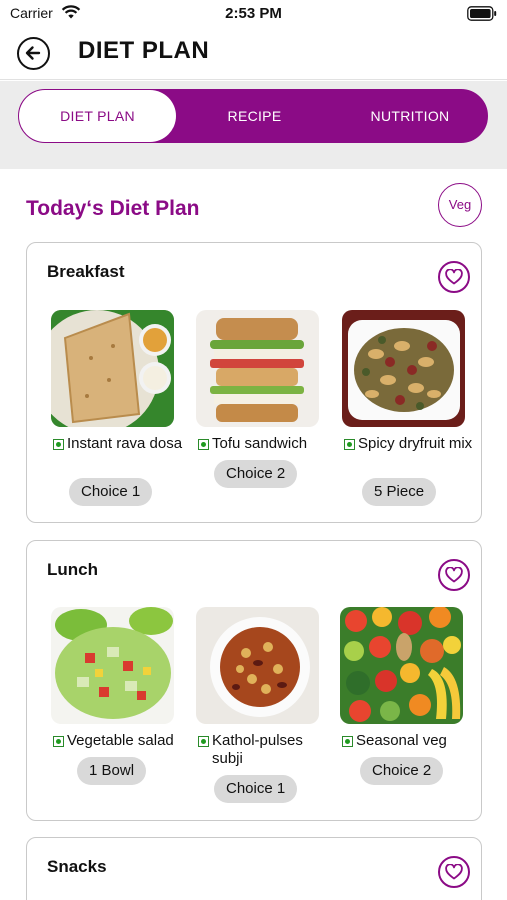  Describe the element at coordinates (254, 868) in the screenshot. I see `meal-card-snacks: Snacks` at that location.